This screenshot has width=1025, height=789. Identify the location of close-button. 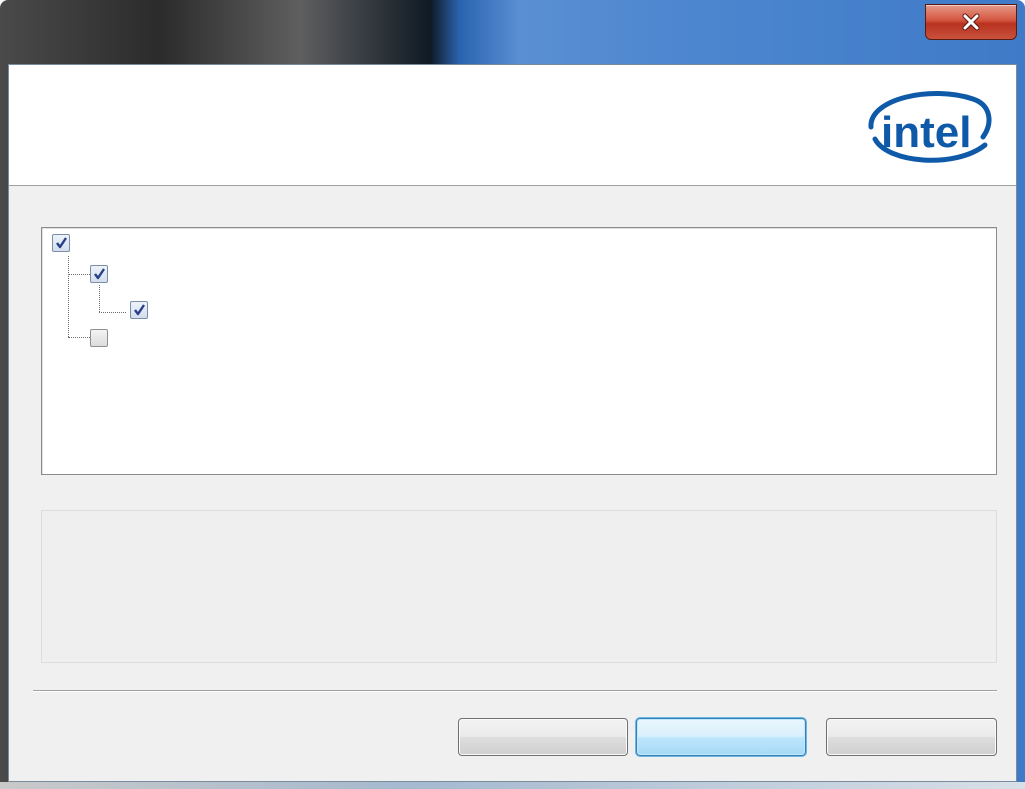
(971, 22).